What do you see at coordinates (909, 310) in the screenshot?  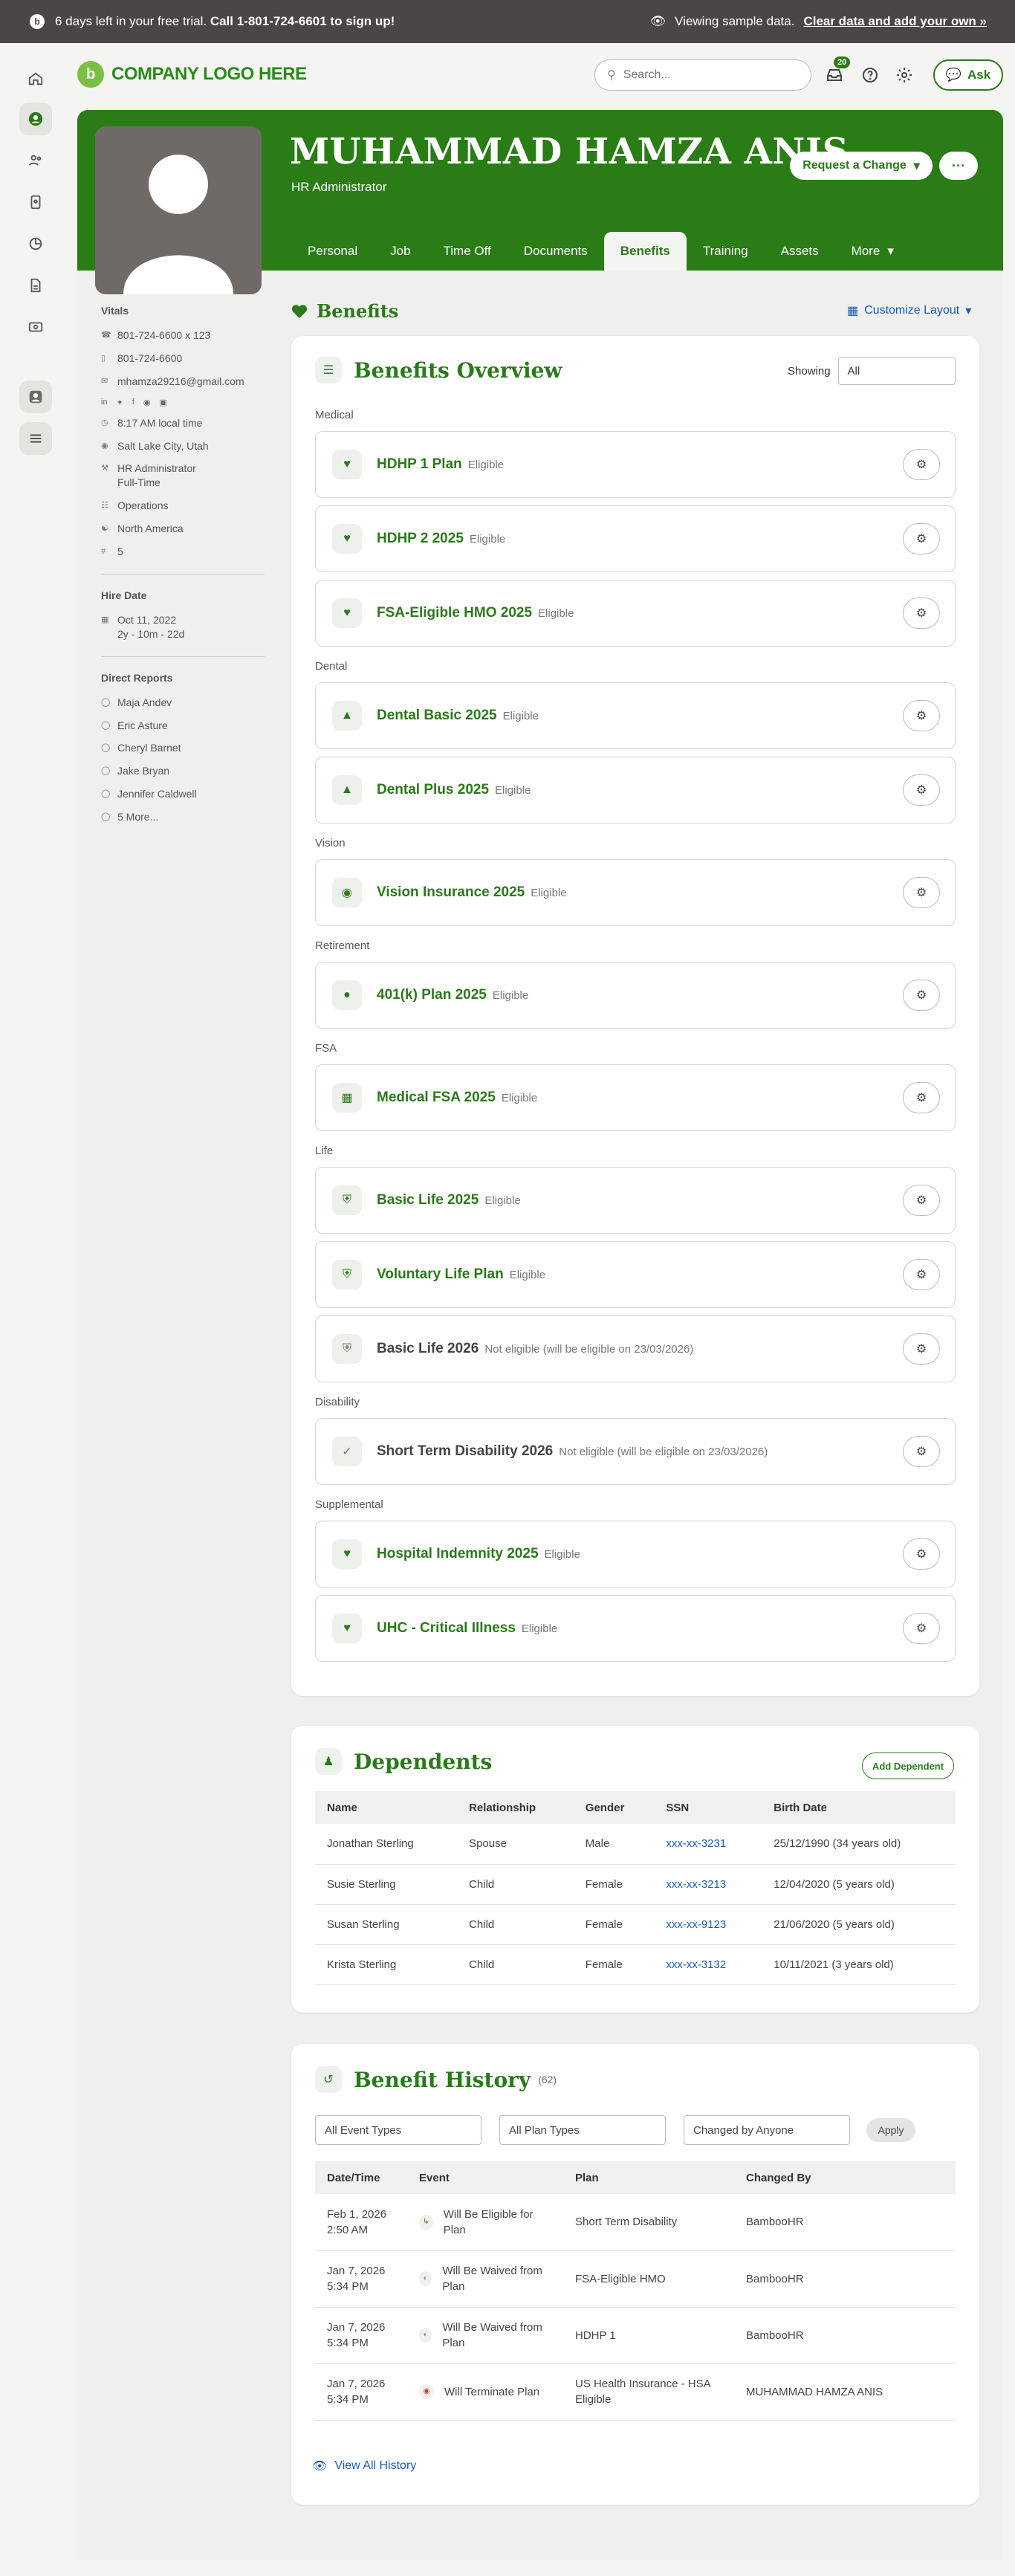 I see `customize-layout-button: ▦ Customize Layout ▾` at bounding box center [909, 310].